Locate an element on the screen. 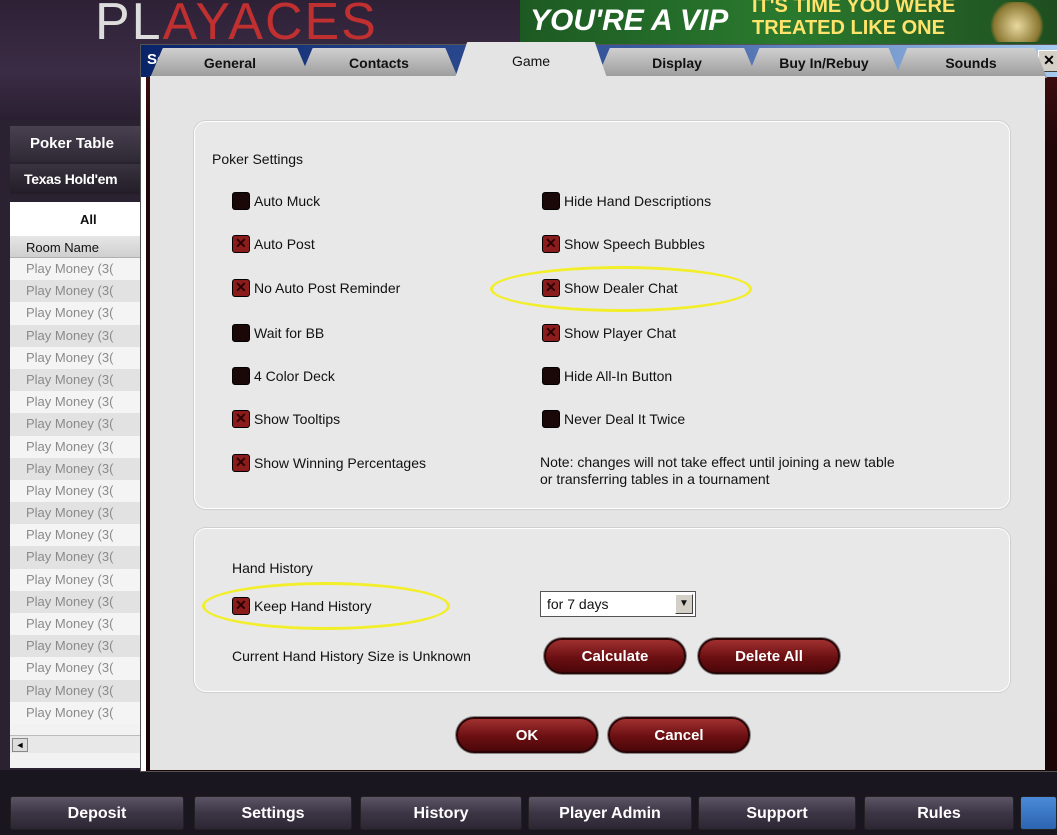 The width and height of the screenshot is (1057, 835). hide-hand-descriptions-option: Hide Hand Descriptions is located at coordinates (626, 201).